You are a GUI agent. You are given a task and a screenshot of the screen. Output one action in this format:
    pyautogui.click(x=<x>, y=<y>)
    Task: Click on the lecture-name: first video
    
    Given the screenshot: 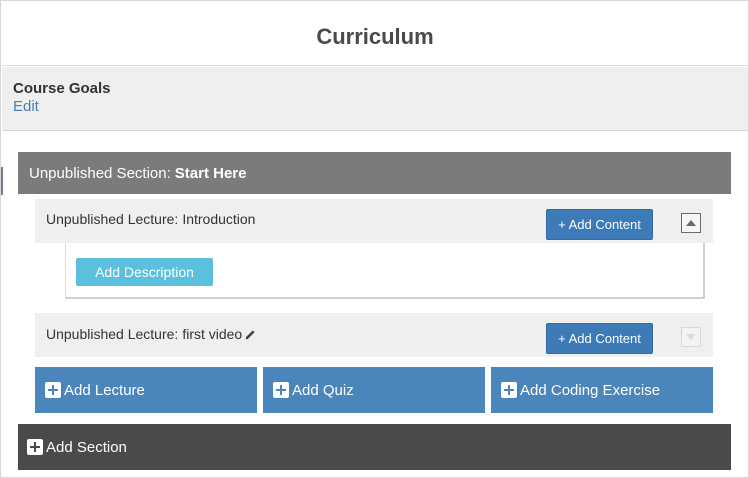 What is the action you would take?
    pyautogui.click(x=212, y=334)
    